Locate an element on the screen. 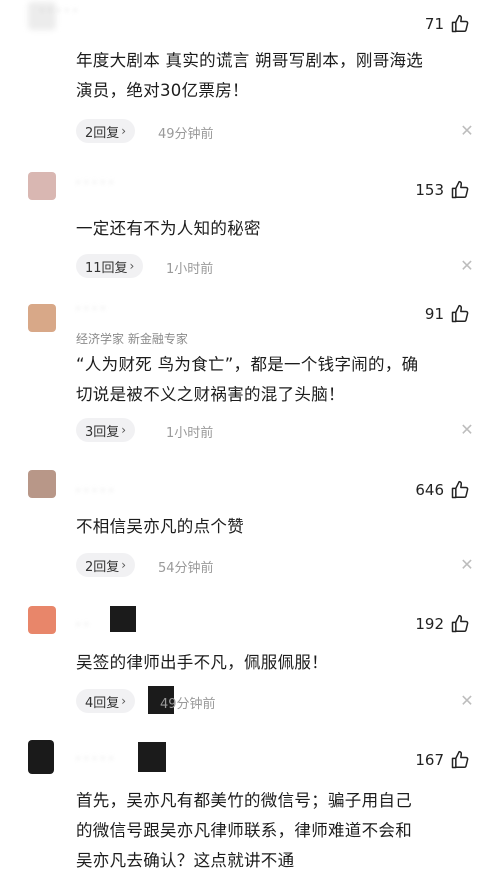 The width and height of the screenshot is (500, 881). like-button: 646 is located at coordinates (442, 490).